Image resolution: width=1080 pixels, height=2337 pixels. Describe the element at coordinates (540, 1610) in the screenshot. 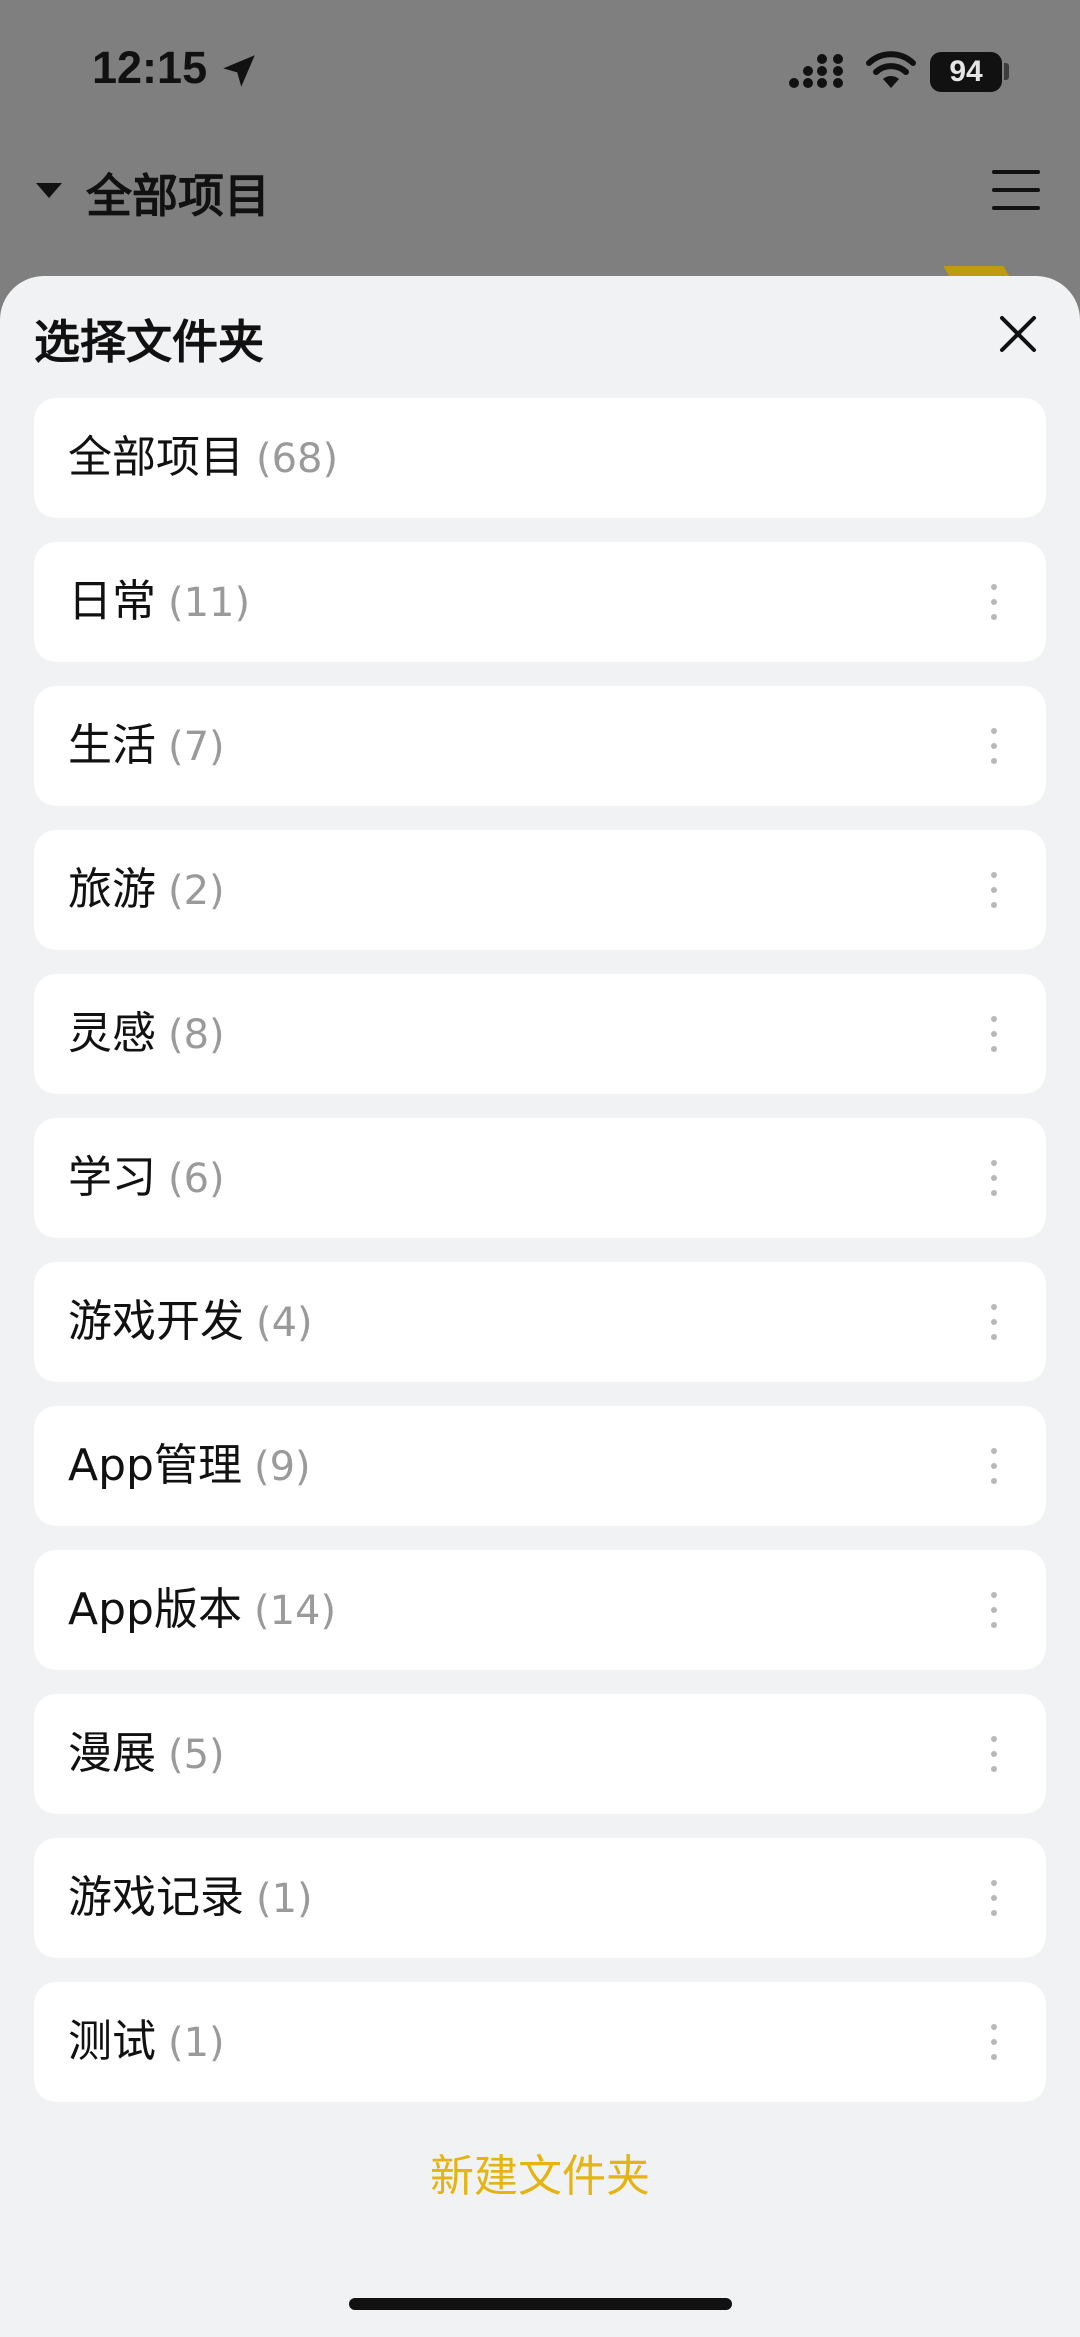

I see `folder-item: App版本 (14)` at that location.